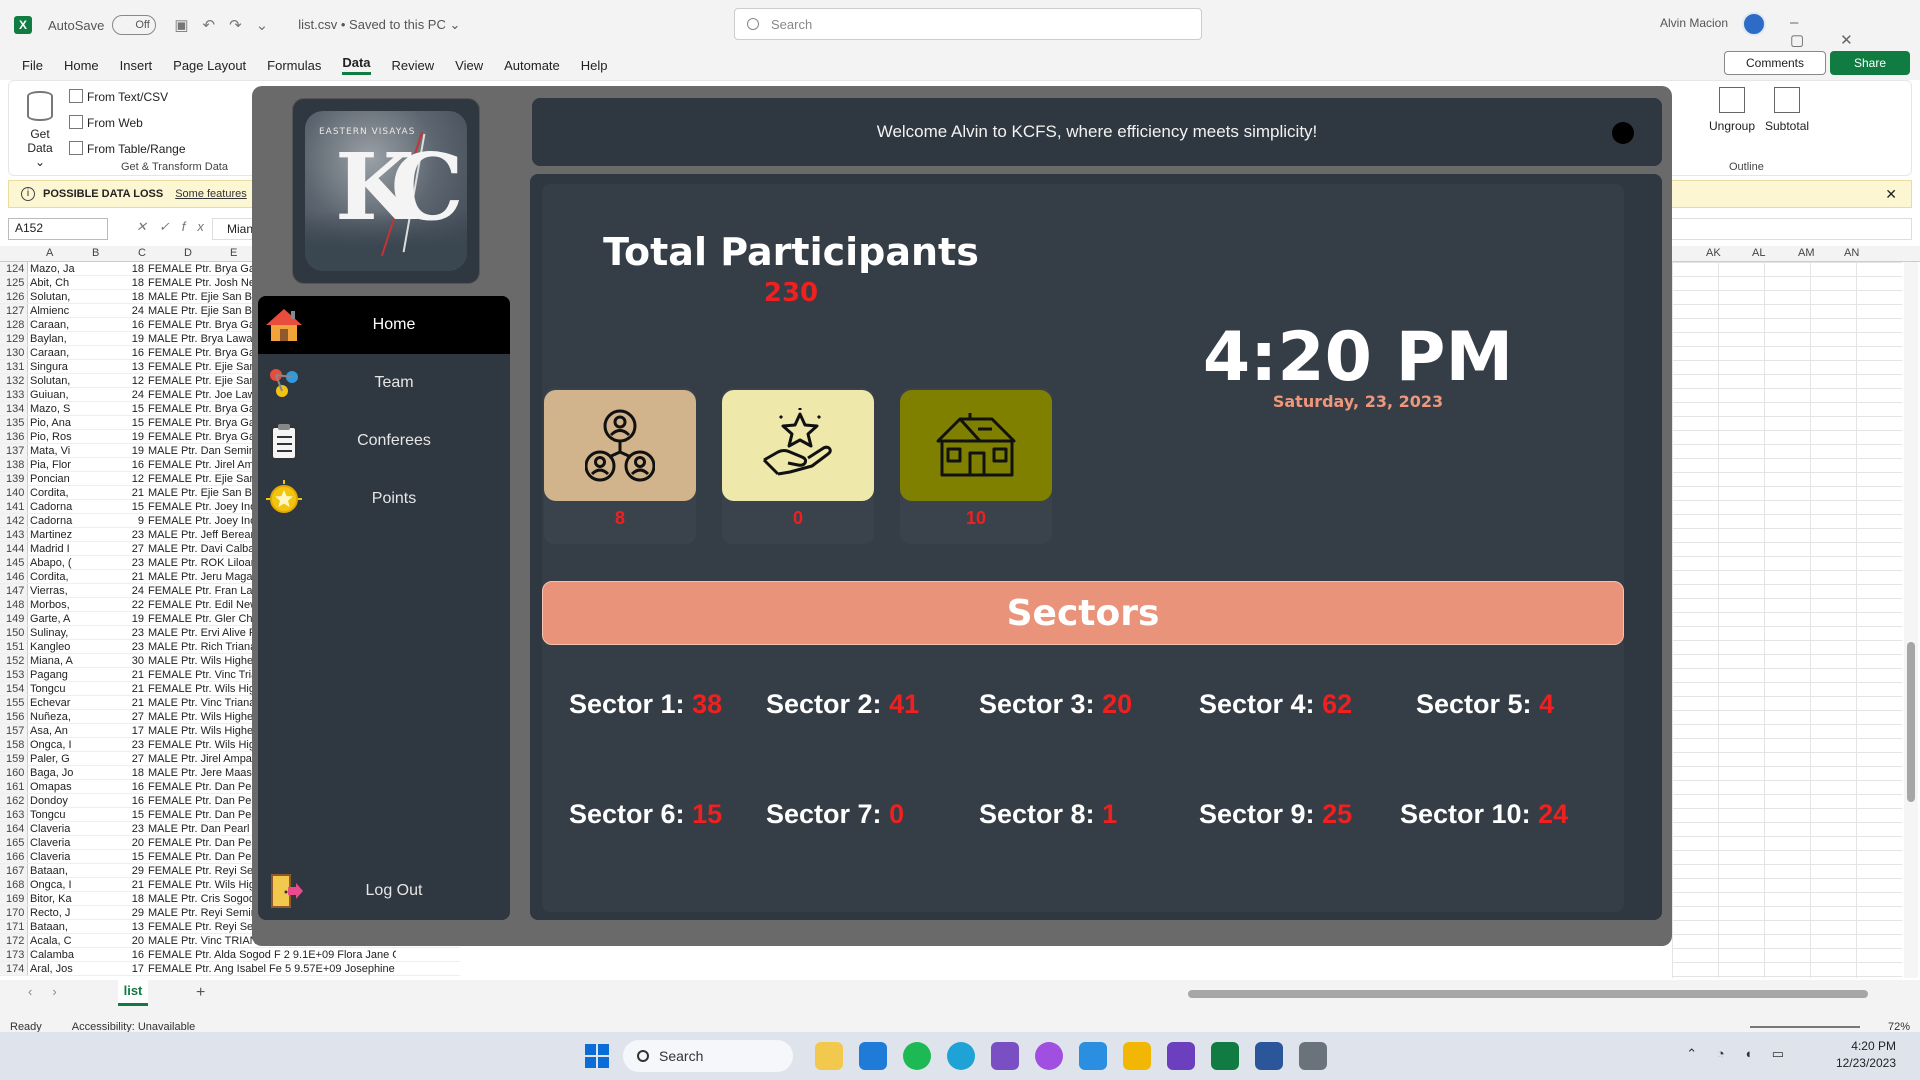  What do you see at coordinates (14, 394) in the screenshot?
I see `row-number: 133` at bounding box center [14, 394].